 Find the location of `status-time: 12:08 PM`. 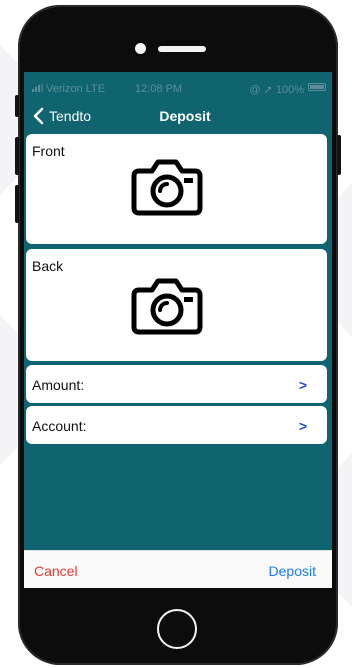

status-time: 12:08 PM is located at coordinates (159, 89).